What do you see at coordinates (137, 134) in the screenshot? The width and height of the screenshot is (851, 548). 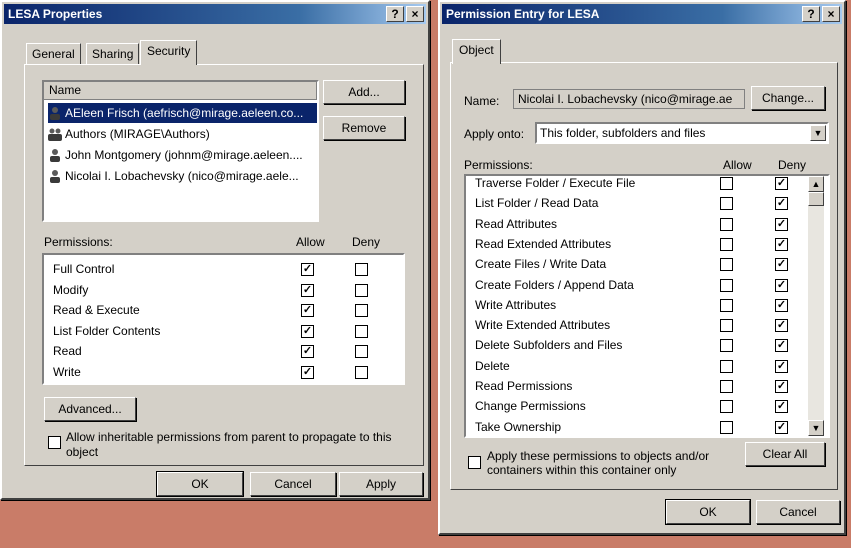 I see `user-name: Authors (MIRAGE\Authors)` at bounding box center [137, 134].